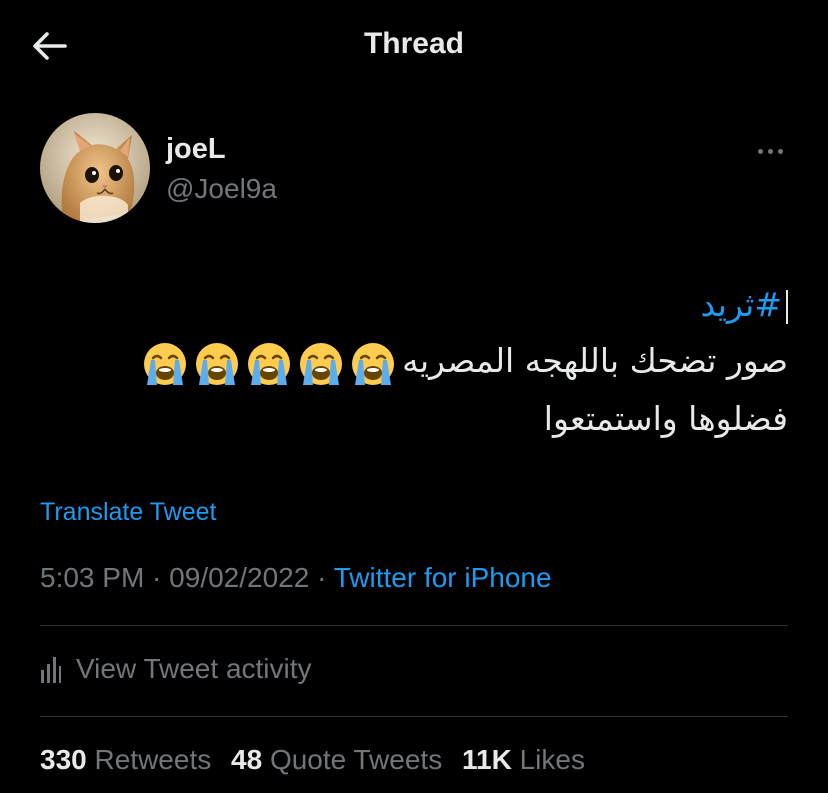  Describe the element at coordinates (741, 304) in the screenshot. I see `hashtag-link: #ثريد` at that location.